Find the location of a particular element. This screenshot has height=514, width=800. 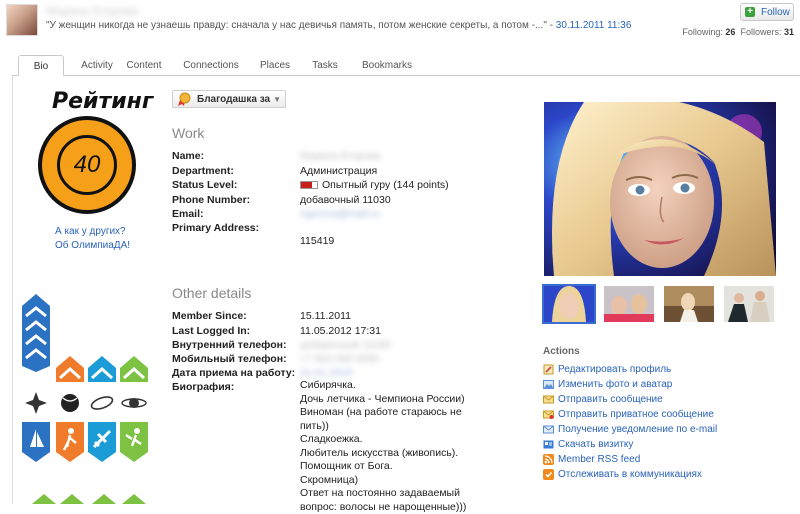

vcard-icon is located at coordinates (548, 444).